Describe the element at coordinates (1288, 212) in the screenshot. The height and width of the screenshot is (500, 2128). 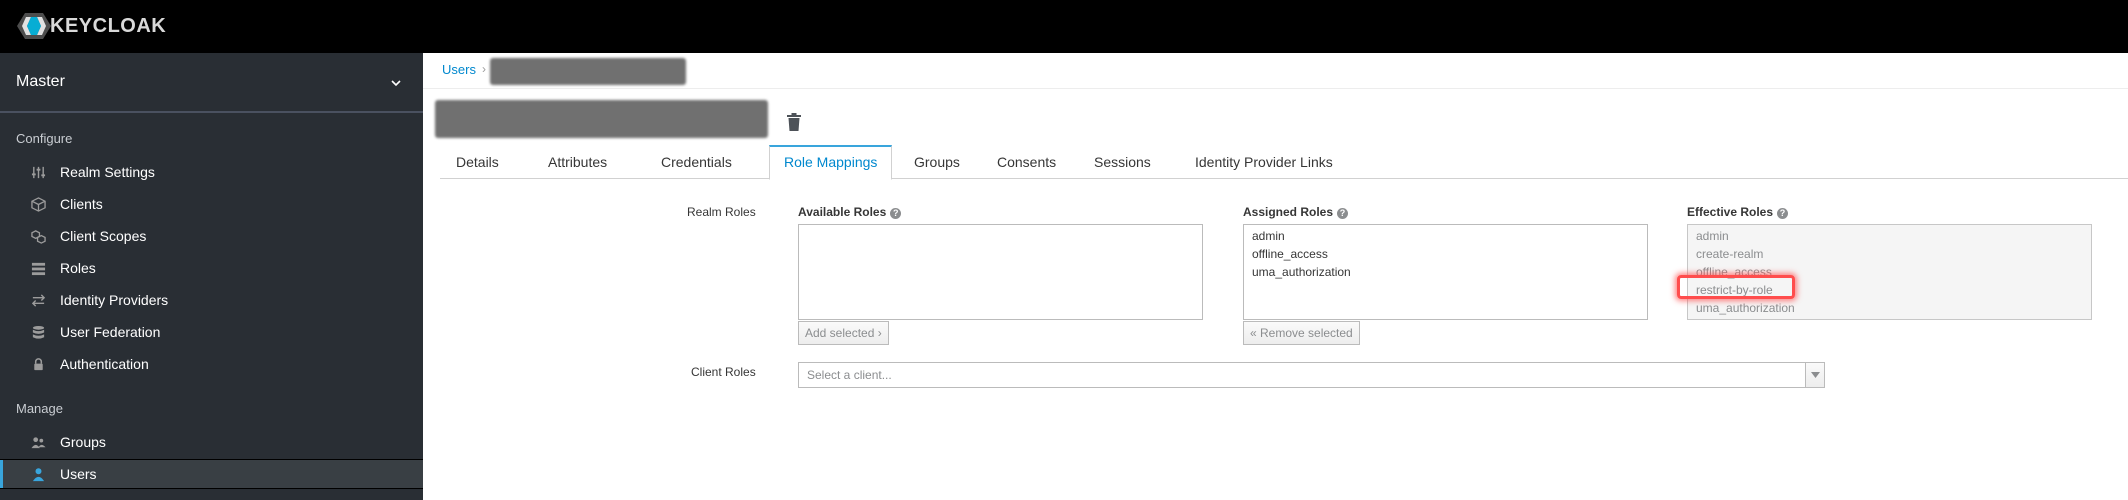
I see `assigned-roles-label-text: Assigned Roles` at that location.